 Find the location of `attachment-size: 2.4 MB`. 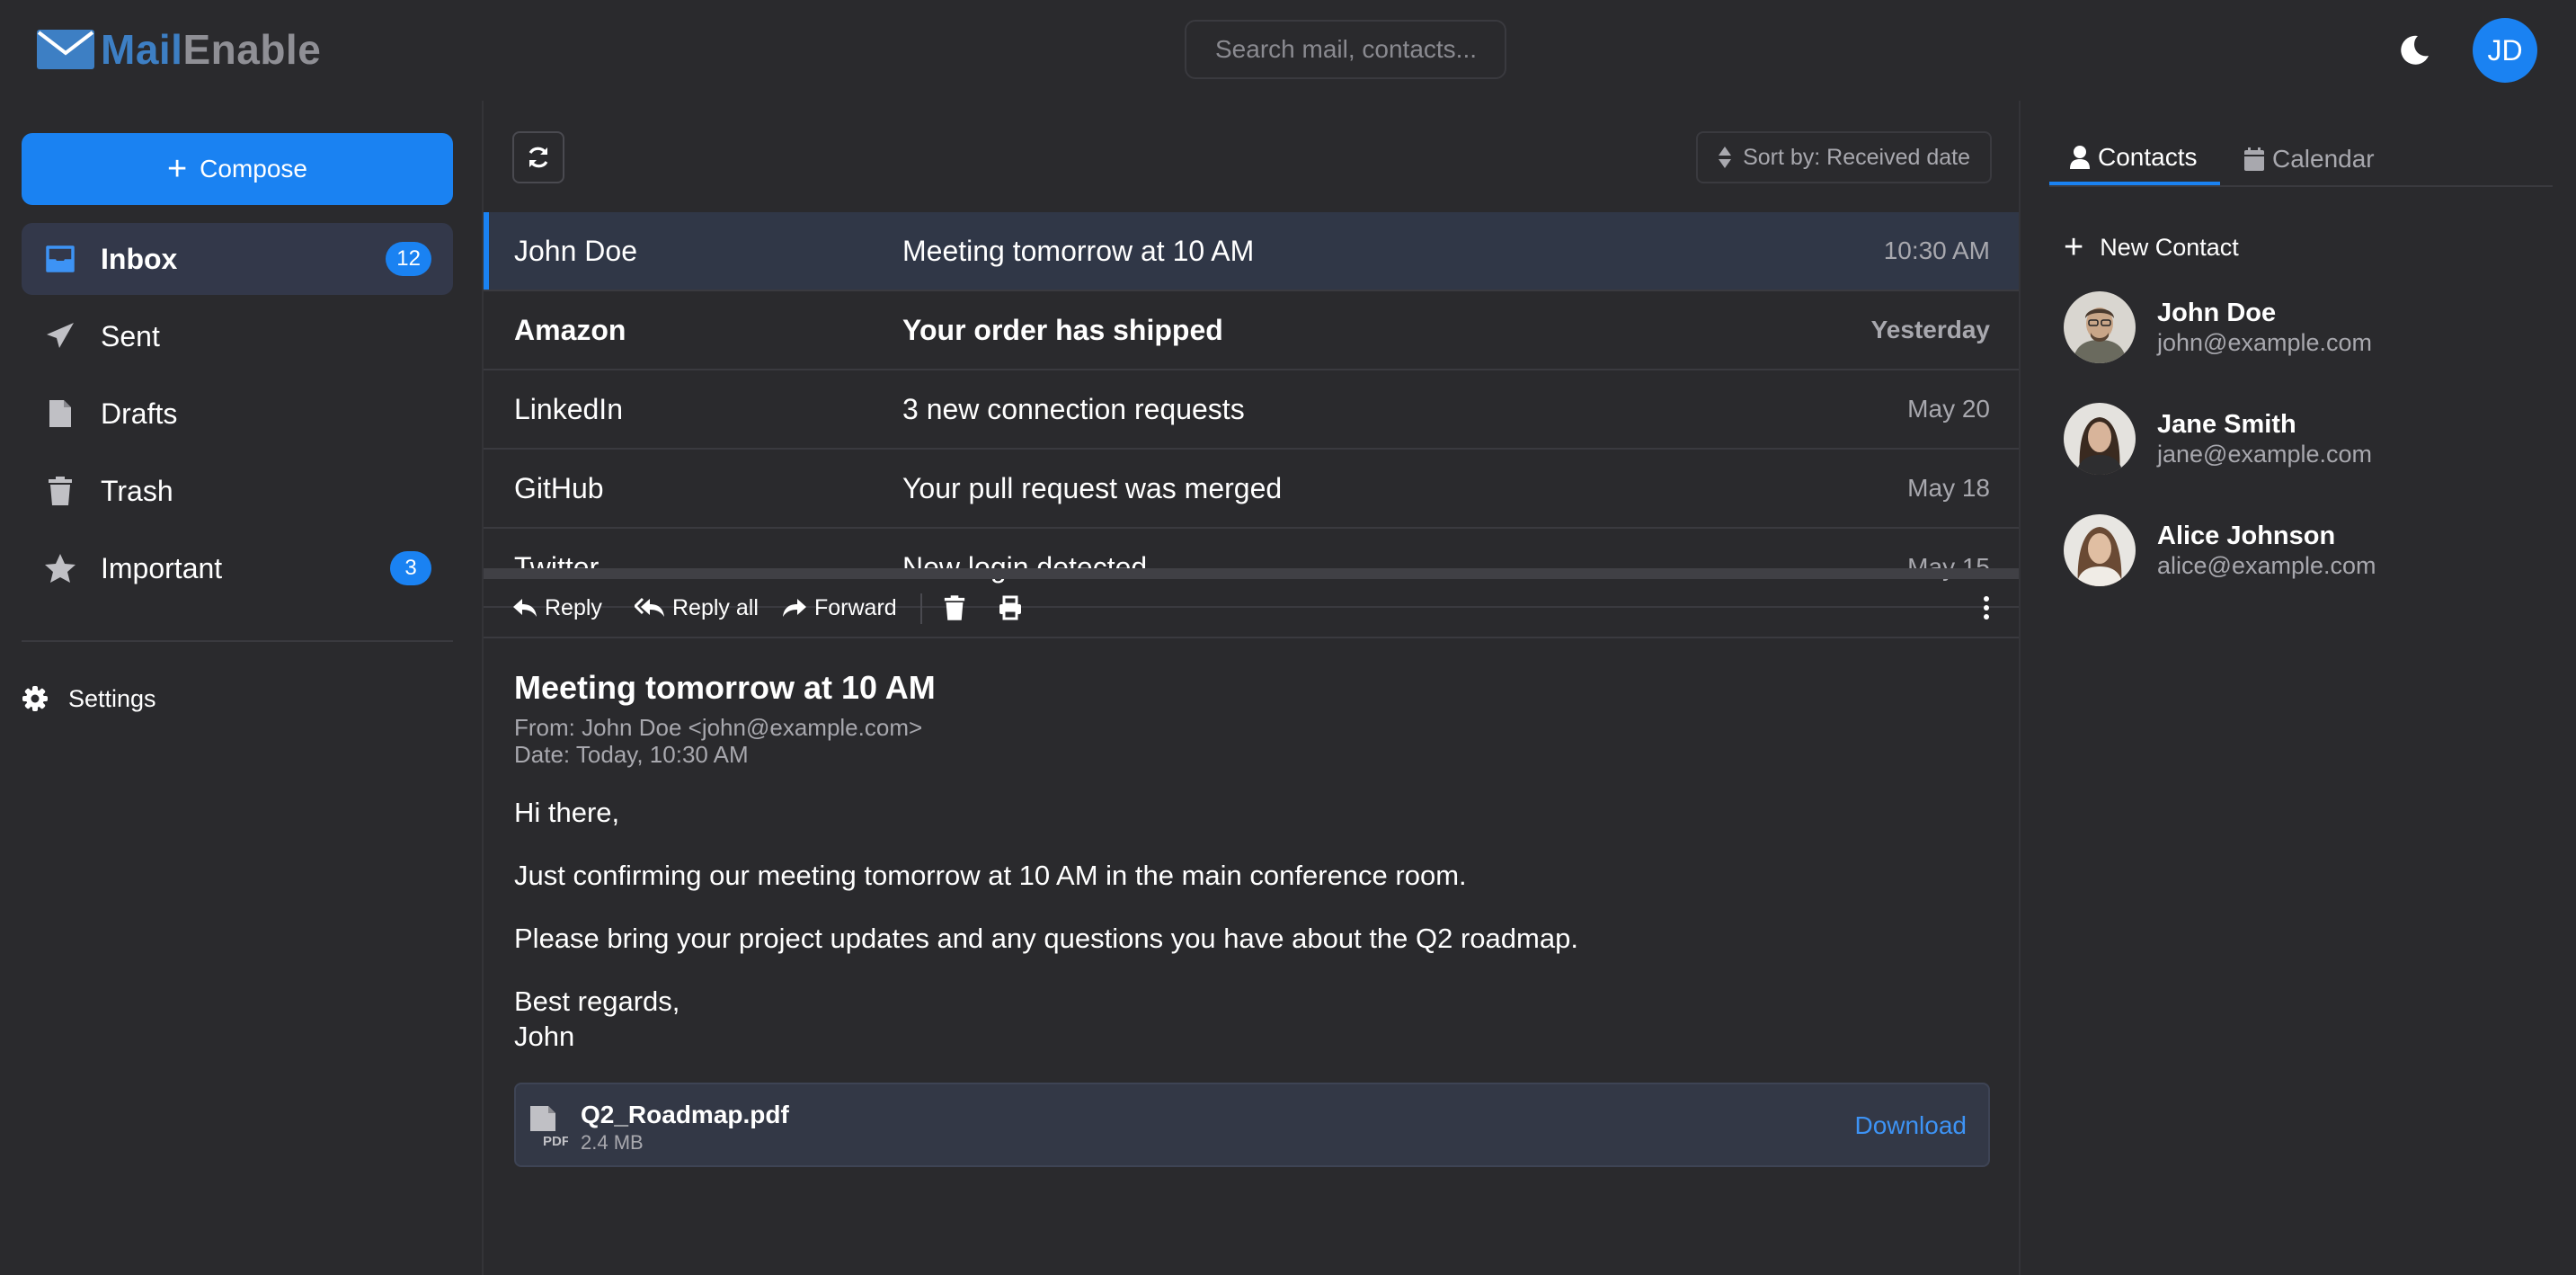

attachment-size: 2.4 MB is located at coordinates (612, 1142).